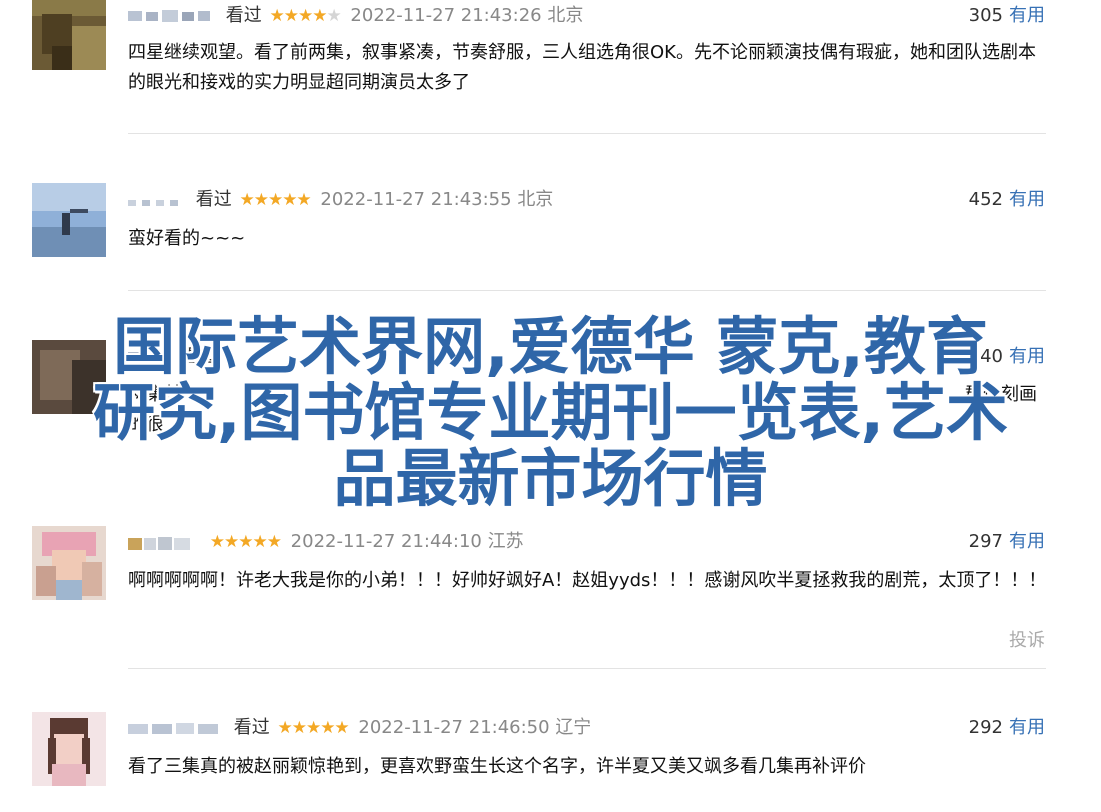 This screenshot has width=1101, height=812. What do you see at coordinates (1007, 728) in the screenshot?
I see `vote-area: 292 有用` at bounding box center [1007, 728].